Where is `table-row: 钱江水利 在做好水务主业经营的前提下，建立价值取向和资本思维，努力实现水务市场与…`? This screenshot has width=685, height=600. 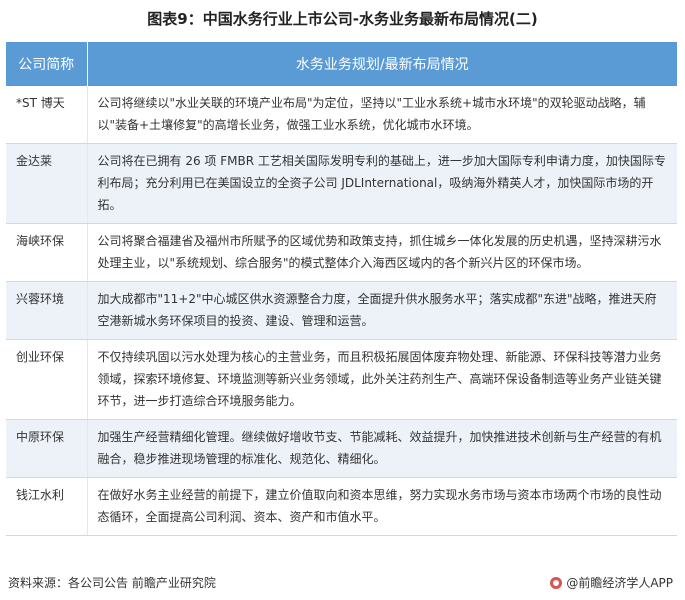
table-row: 钱江水利 在做好水务主业经营的前提下，建立价值取向和资本思维，努力实现水务市场与… is located at coordinates (341, 506).